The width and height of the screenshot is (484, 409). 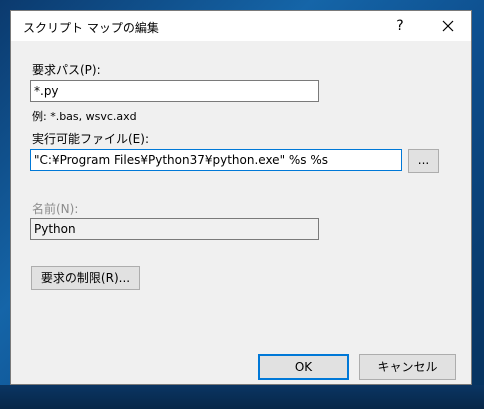 What do you see at coordinates (241, 26) in the screenshot?
I see `dialog-titlebar: スクリプト マップの編集 ?` at bounding box center [241, 26].